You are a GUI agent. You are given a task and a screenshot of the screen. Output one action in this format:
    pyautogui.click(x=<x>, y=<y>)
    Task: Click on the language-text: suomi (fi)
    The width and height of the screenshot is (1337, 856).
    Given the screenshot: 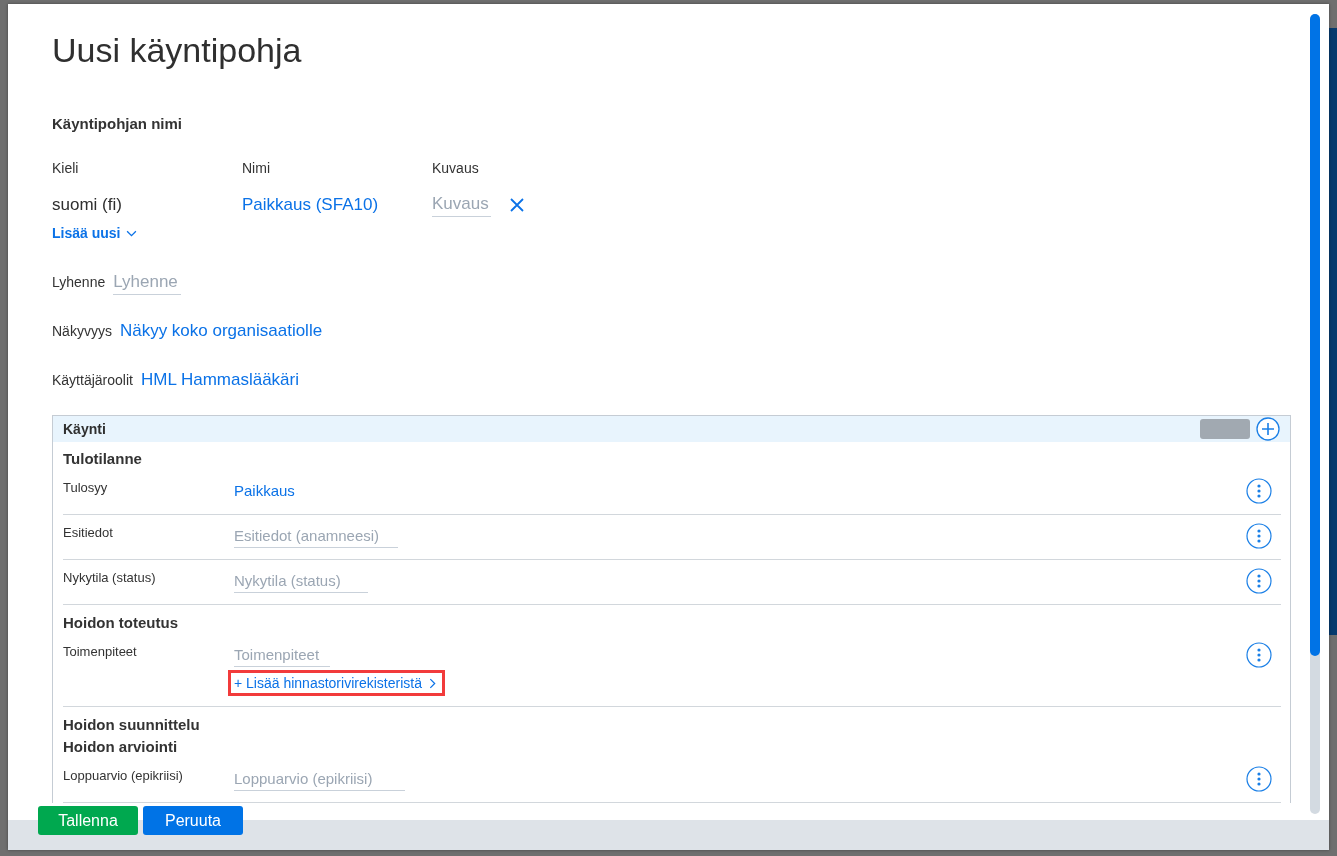 What is the action you would take?
    pyautogui.click(x=87, y=204)
    